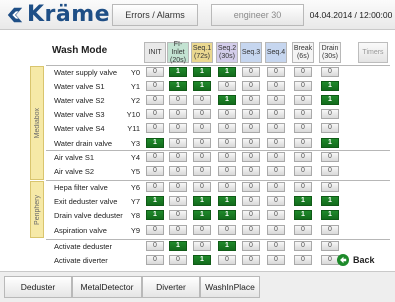 Image resolution: width=395 pixels, height=302 pixels. What do you see at coordinates (171, 287) in the screenshot?
I see `tab-diverter: Diverter` at bounding box center [171, 287].